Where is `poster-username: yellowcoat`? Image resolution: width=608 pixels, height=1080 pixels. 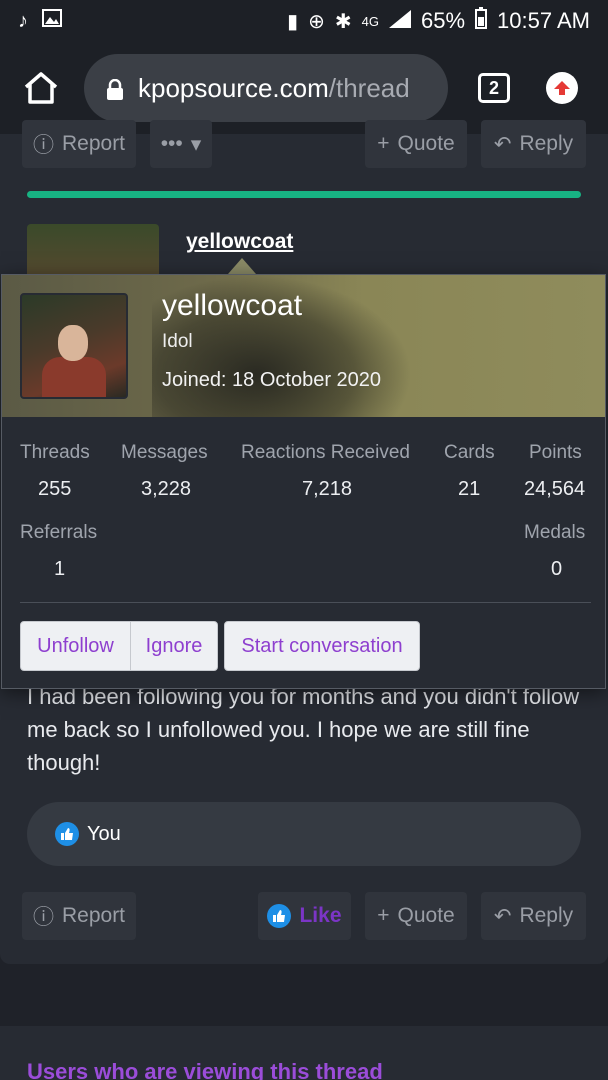
poster-username: yellowcoat is located at coordinates (239, 242).